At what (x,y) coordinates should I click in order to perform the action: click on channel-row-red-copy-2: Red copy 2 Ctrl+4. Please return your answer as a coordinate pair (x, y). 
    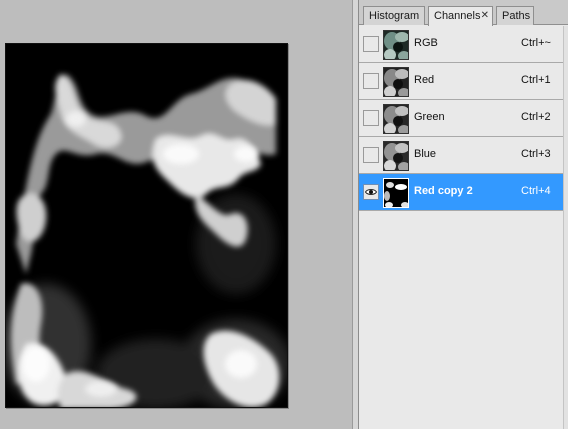
    Looking at the image, I should click on (461, 192).